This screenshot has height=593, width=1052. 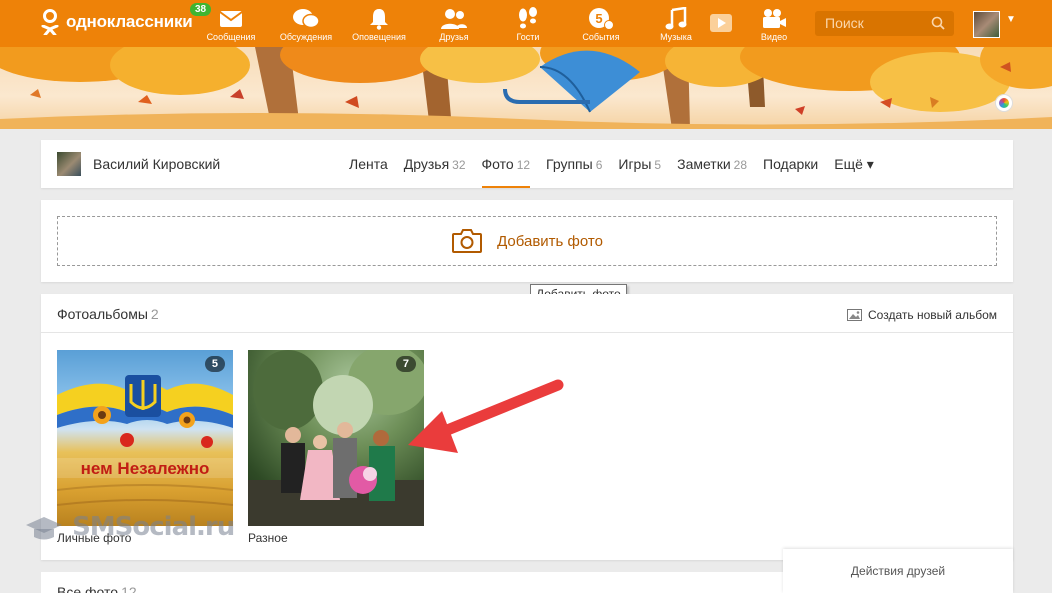 What do you see at coordinates (306, 37) in the screenshot?
I see `nav-discussions-label: Обсуждения` at bounding box center [306, 37].